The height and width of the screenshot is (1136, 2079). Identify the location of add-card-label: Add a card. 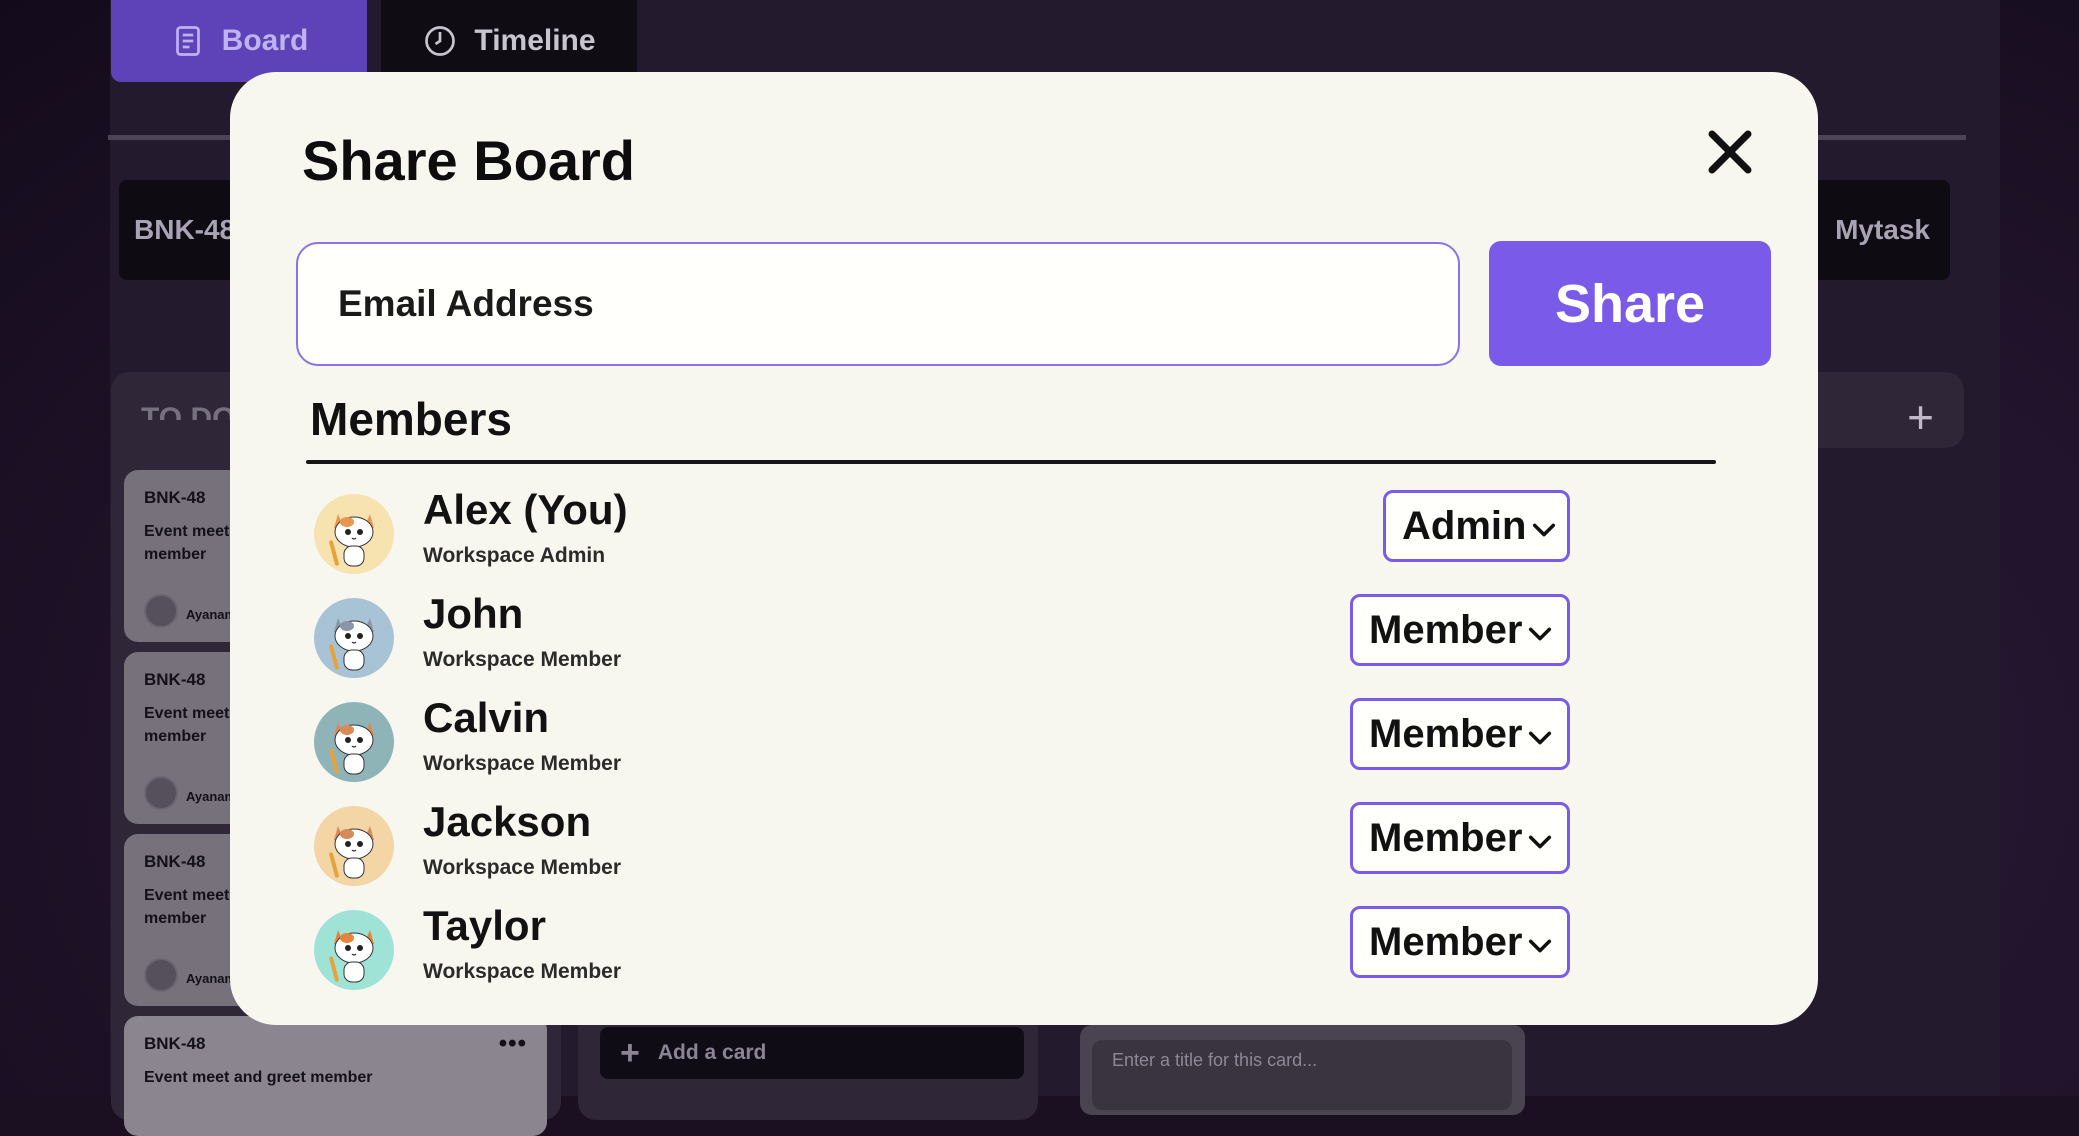
(712, 1052).